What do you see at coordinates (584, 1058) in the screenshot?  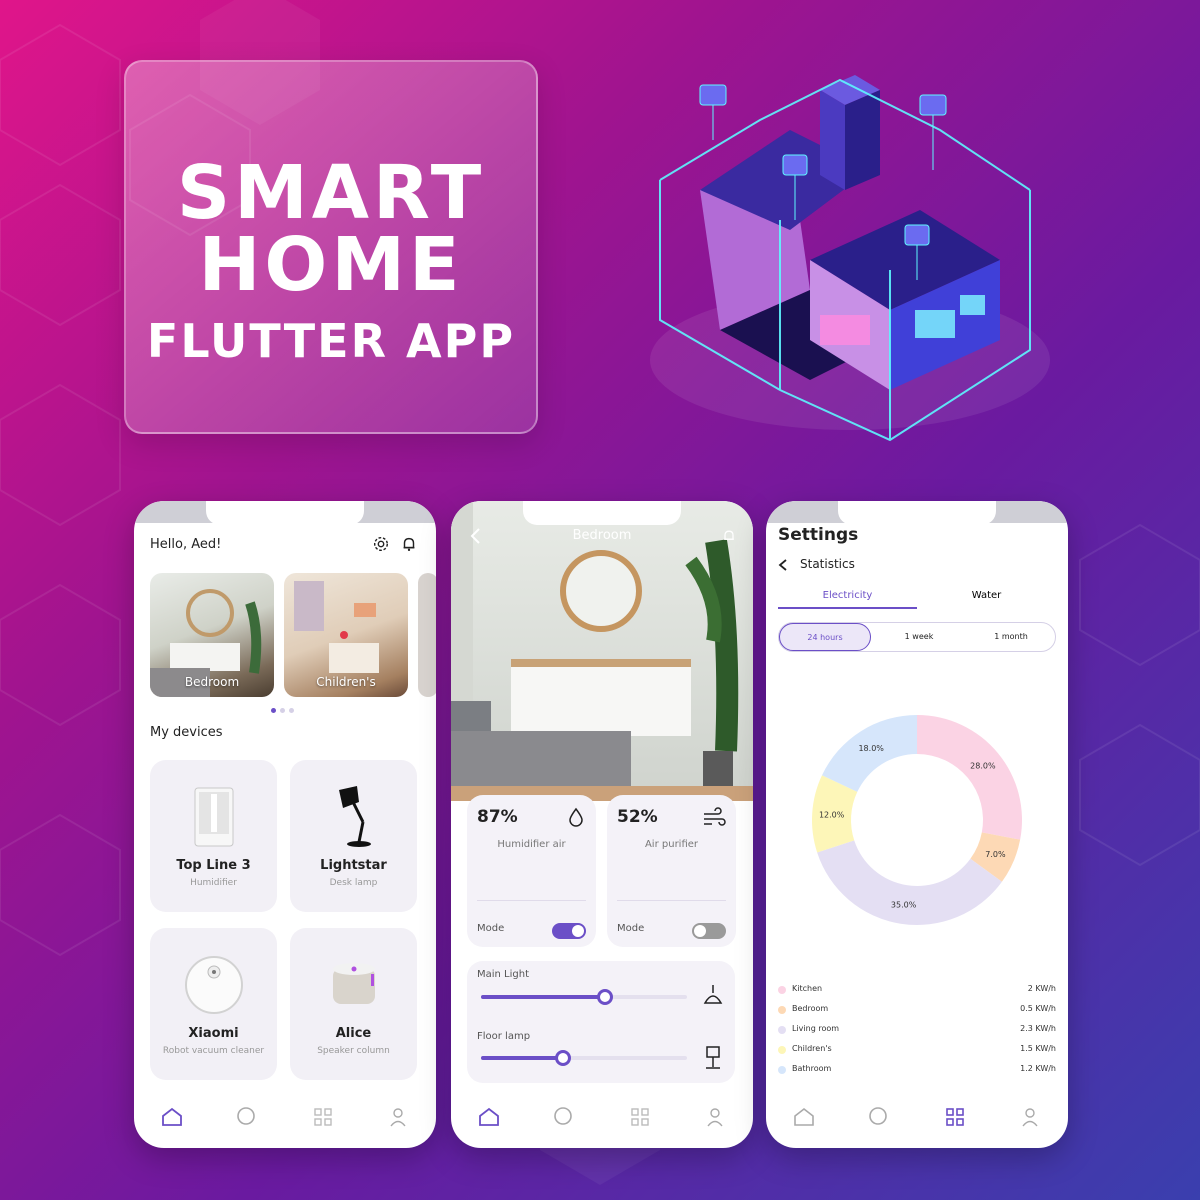 I see `floor-lamp-slider` at bounding box center [584, 1058].